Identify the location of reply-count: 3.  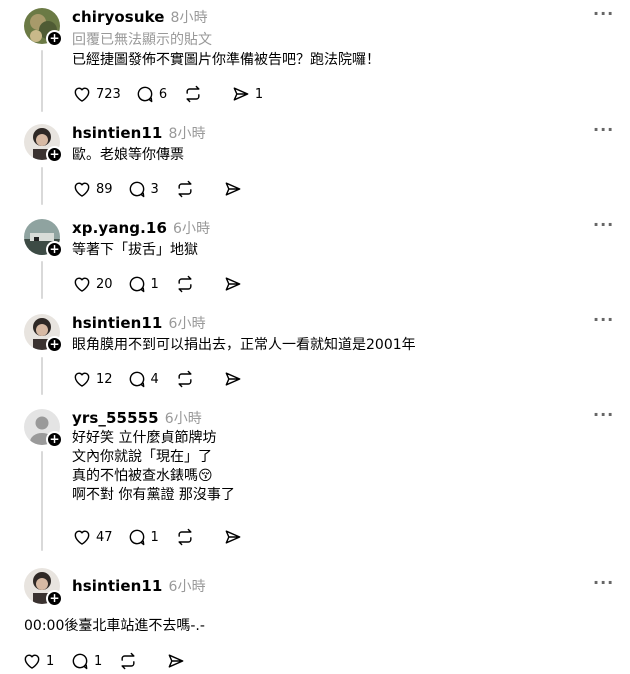
(154, 189).